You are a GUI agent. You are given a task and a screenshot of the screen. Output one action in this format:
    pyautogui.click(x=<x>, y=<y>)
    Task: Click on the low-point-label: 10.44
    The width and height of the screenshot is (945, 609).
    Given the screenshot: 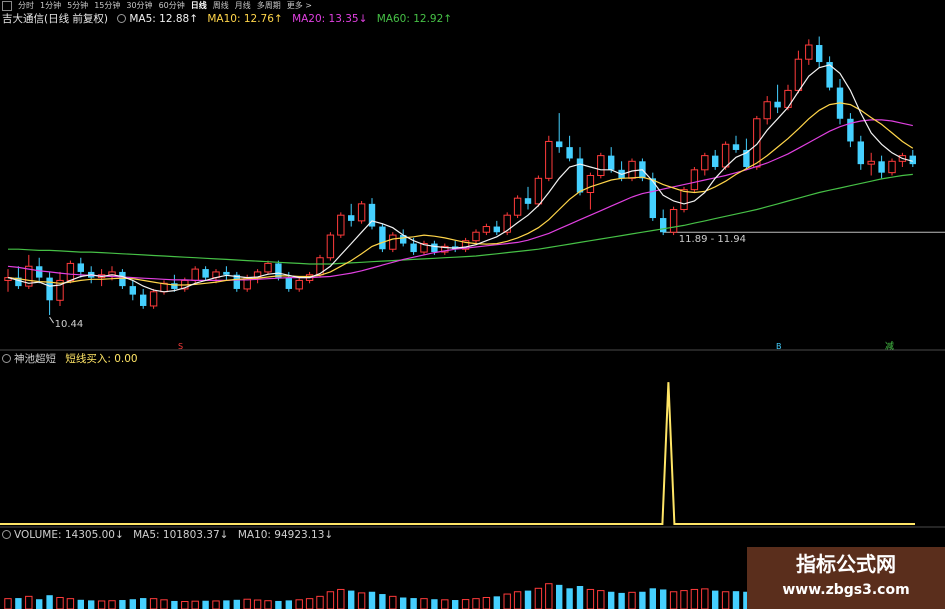 What is the action you would take?
    pyautogui.click(x=69, y=324)
    